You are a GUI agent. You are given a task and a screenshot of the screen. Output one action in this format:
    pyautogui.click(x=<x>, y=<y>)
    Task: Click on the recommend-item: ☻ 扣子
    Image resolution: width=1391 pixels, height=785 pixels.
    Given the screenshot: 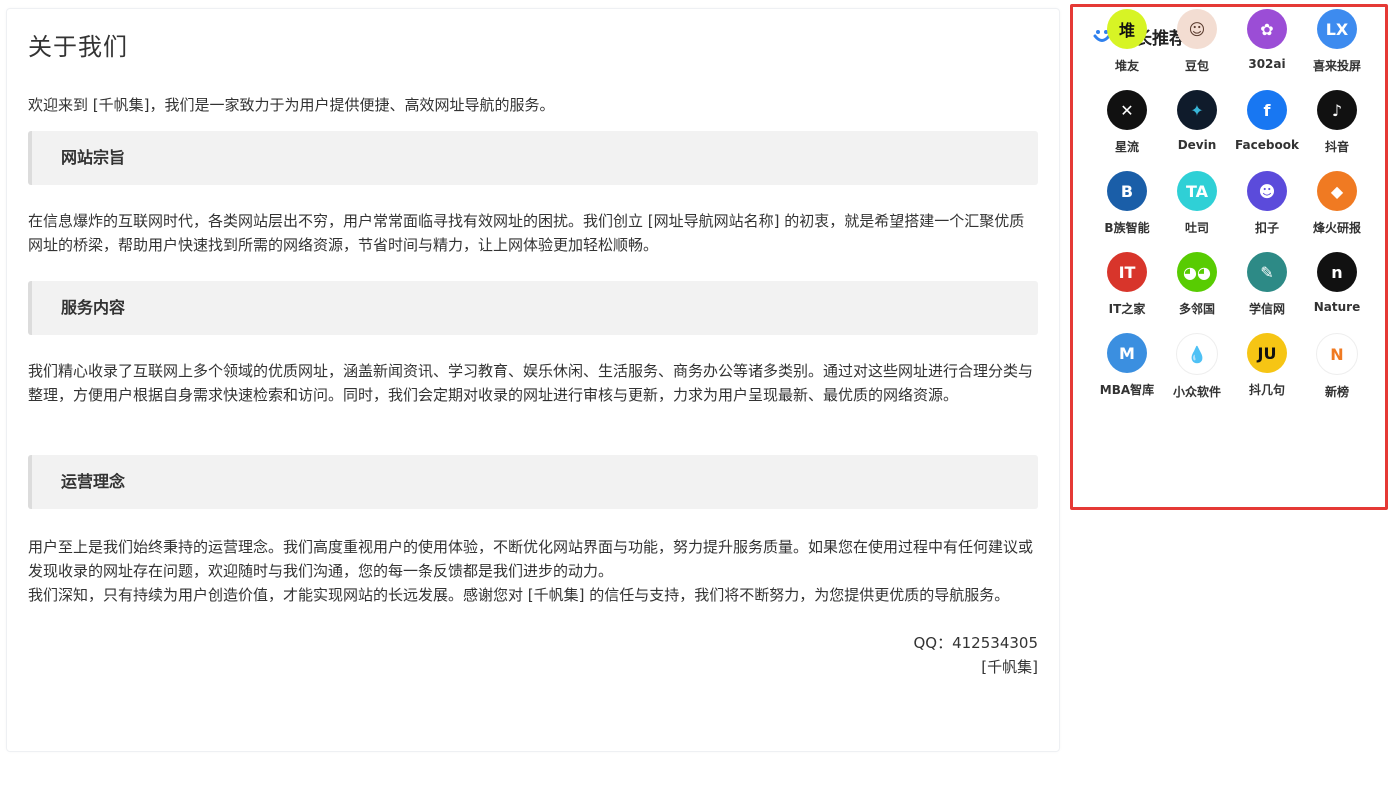 What is the action you would take?
    pyautogui.click(x=1267, y=203)
    